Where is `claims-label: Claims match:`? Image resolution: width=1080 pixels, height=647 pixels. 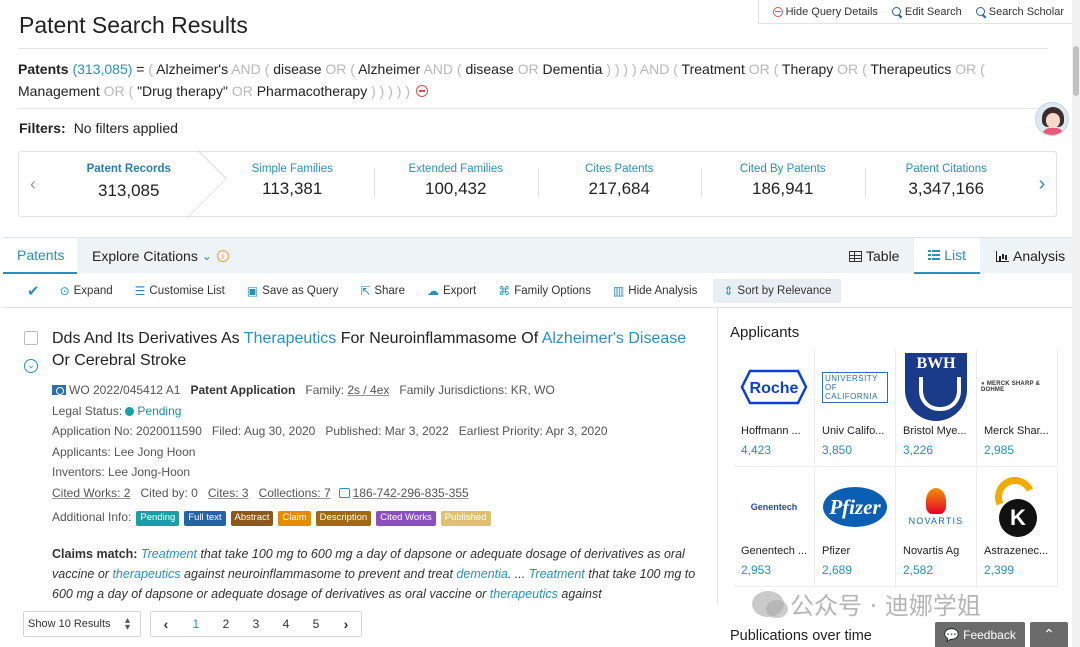
claims-label: Claims match: is located at coordinates (96, 554).